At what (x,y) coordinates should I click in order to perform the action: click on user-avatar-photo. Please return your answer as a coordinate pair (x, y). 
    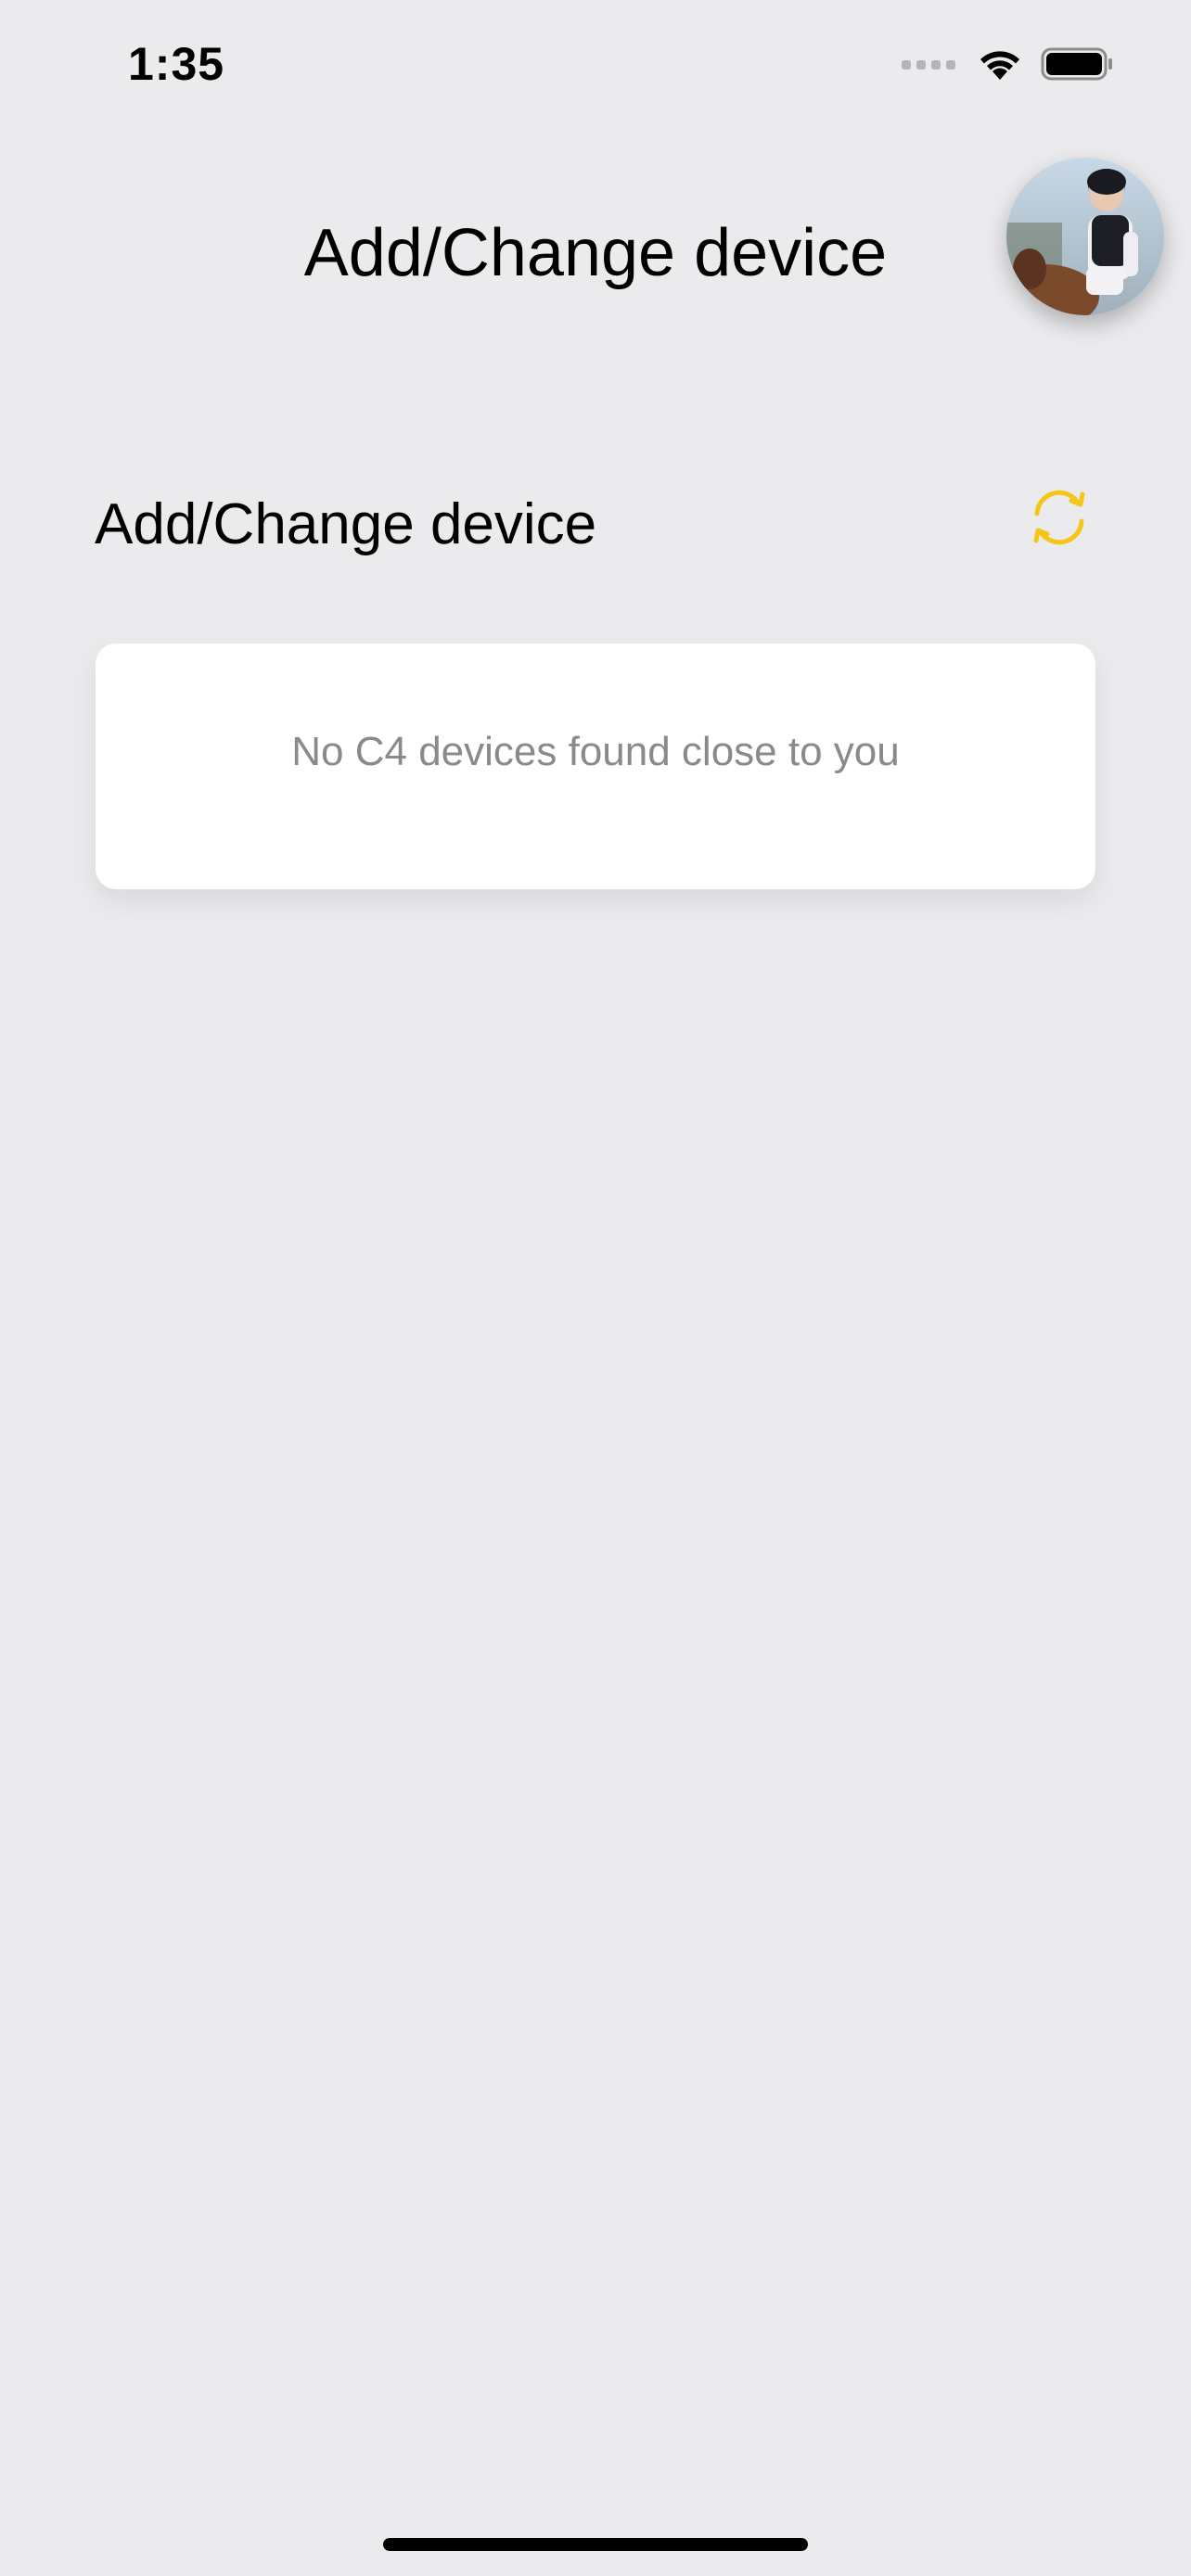
    Looking at the image, I should click on (1085, 237).